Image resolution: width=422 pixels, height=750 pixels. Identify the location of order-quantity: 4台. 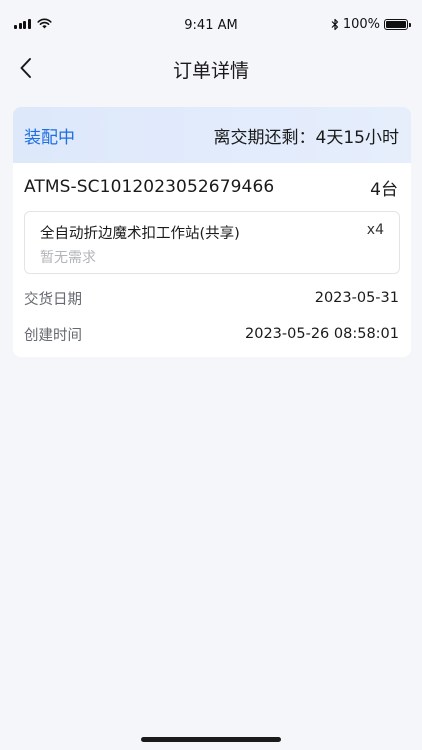
(384, 189).